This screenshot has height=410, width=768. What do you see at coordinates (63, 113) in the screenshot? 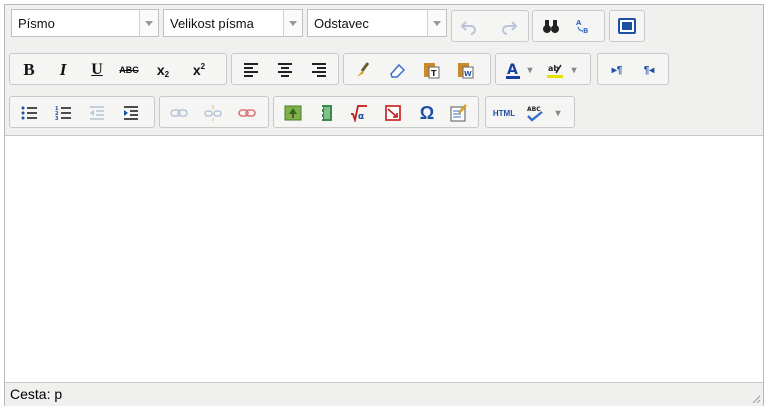
I see `numbered-list-icon: 123` at bounding box center [63, 113].